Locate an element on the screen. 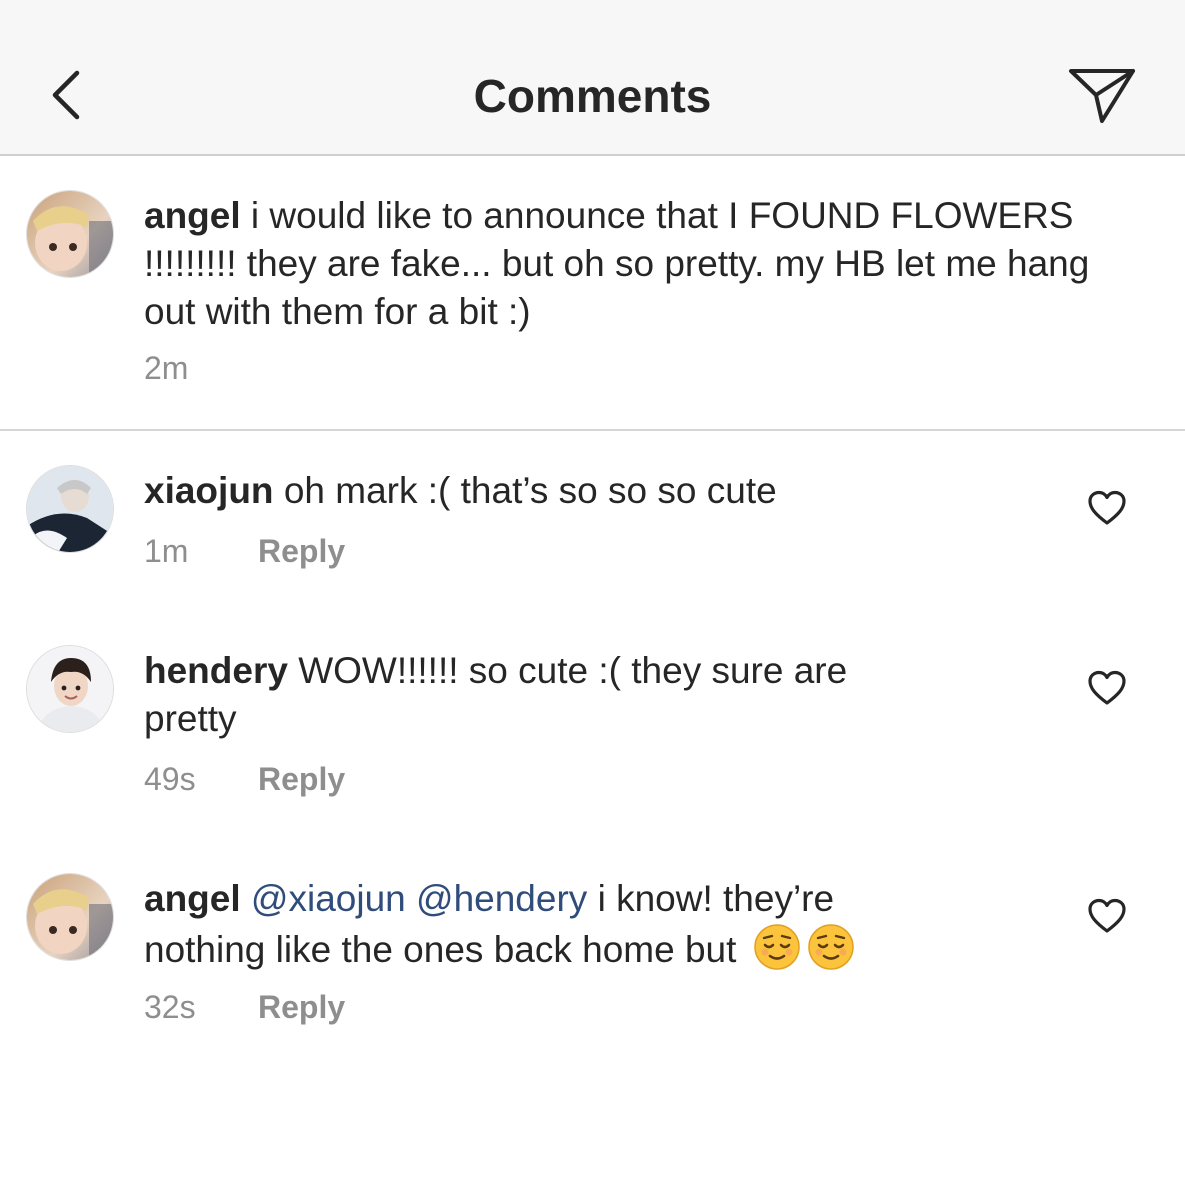 This screenshot has height=1200, width=1185. comment-username: angel is located at coordinates (192, 898).